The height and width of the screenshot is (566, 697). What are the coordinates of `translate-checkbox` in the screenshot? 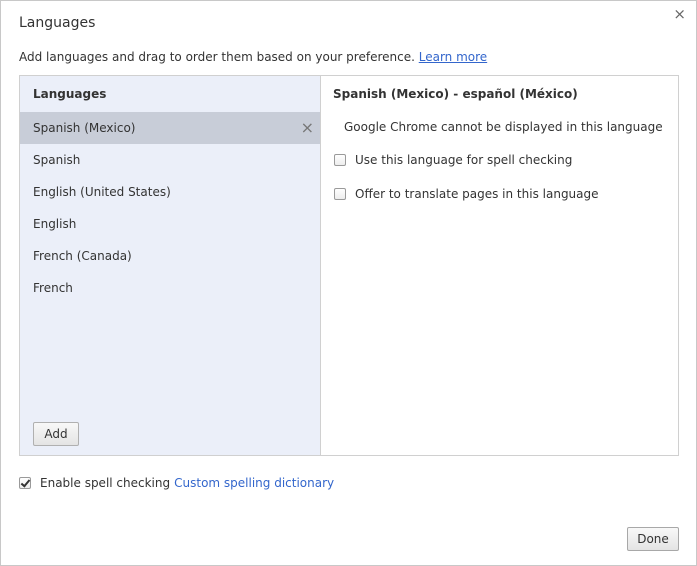 It's located at (340, 194).